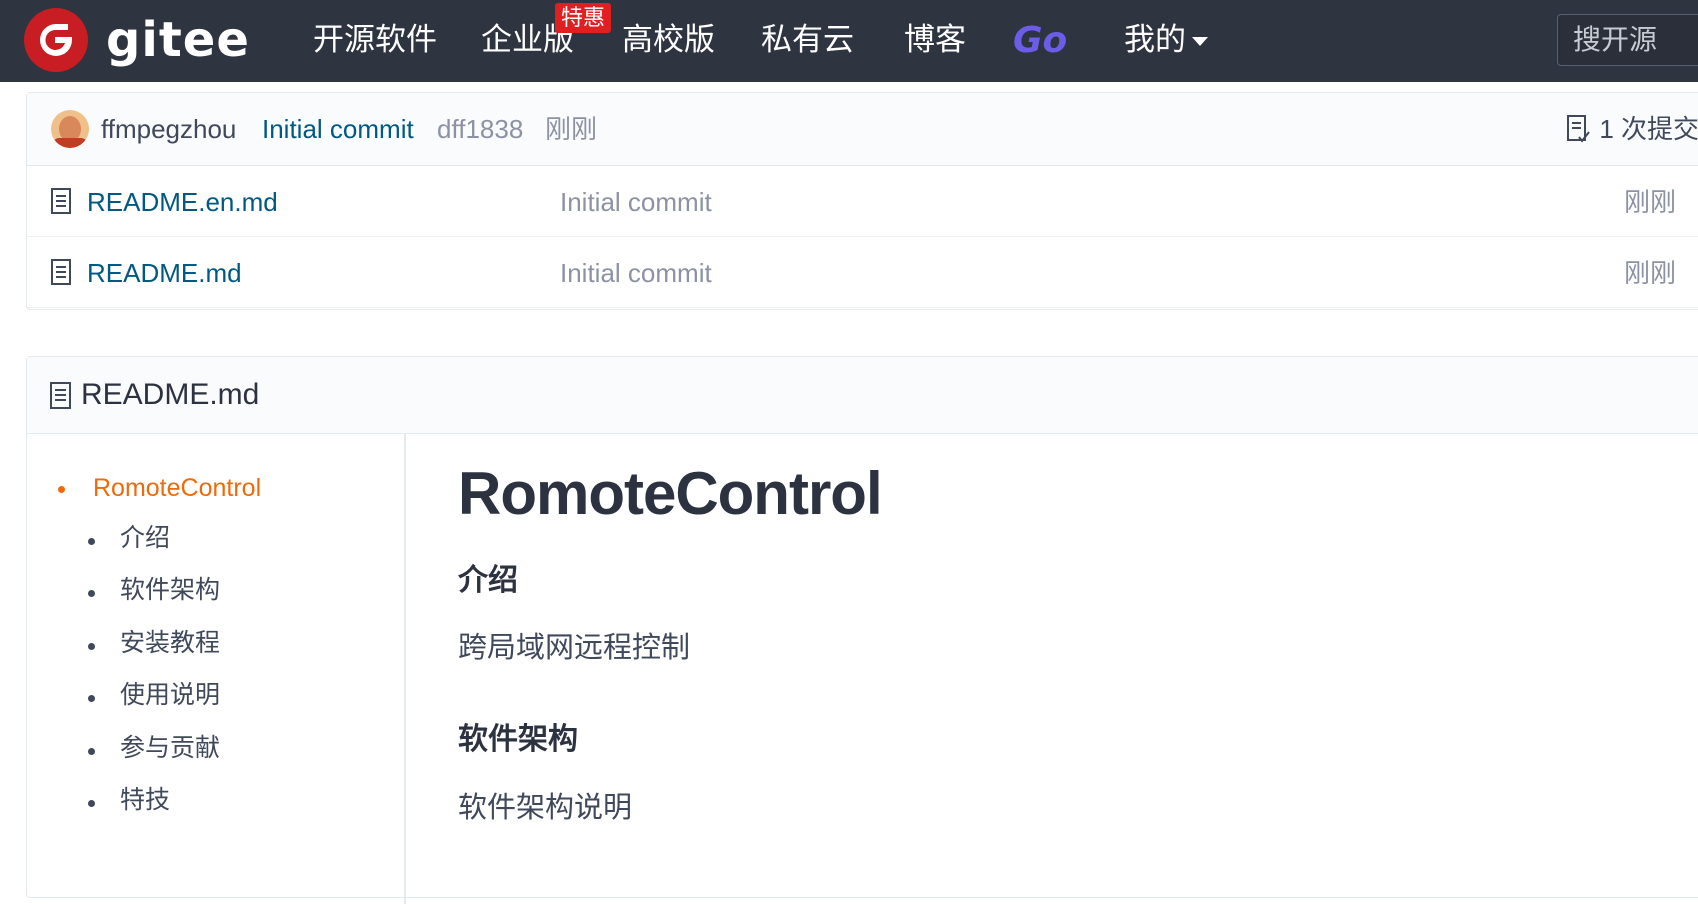 The height and width of the screenshot is (904, 1698). I want to click on commit-message-link: Initial commit, so click(338, 129).